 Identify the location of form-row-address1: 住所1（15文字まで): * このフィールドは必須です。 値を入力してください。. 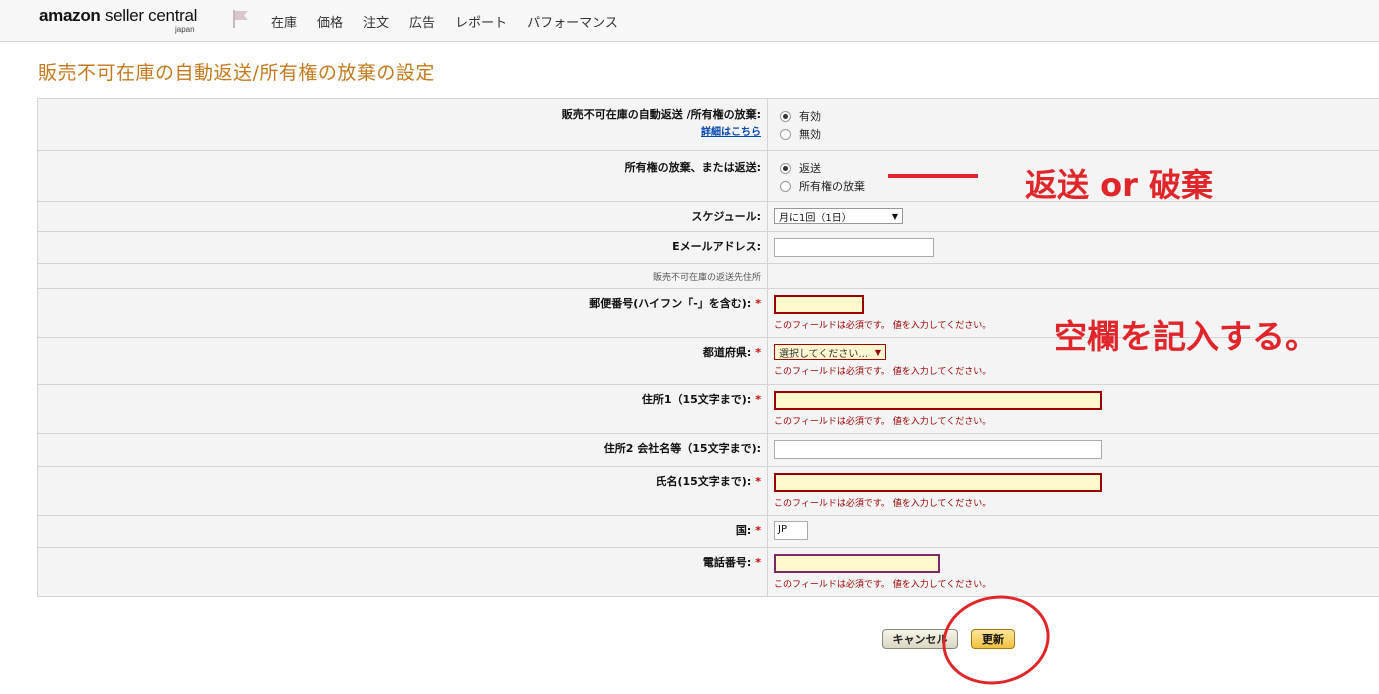
(708, 409).